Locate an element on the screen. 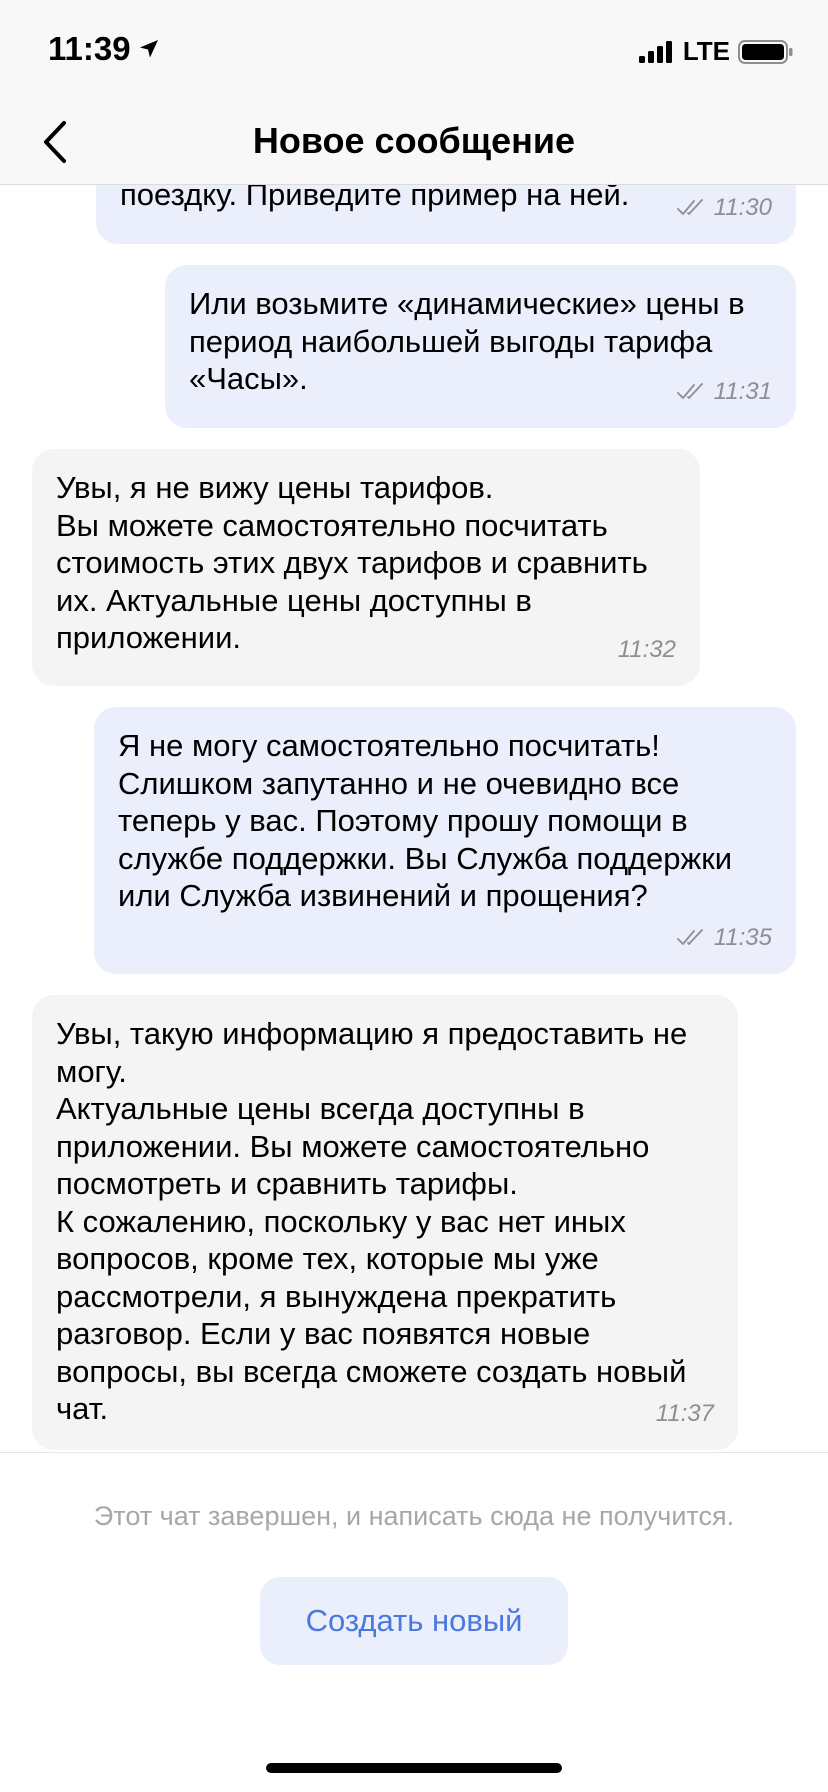  message-time: 11:35 is located at coordinates (742, 937).